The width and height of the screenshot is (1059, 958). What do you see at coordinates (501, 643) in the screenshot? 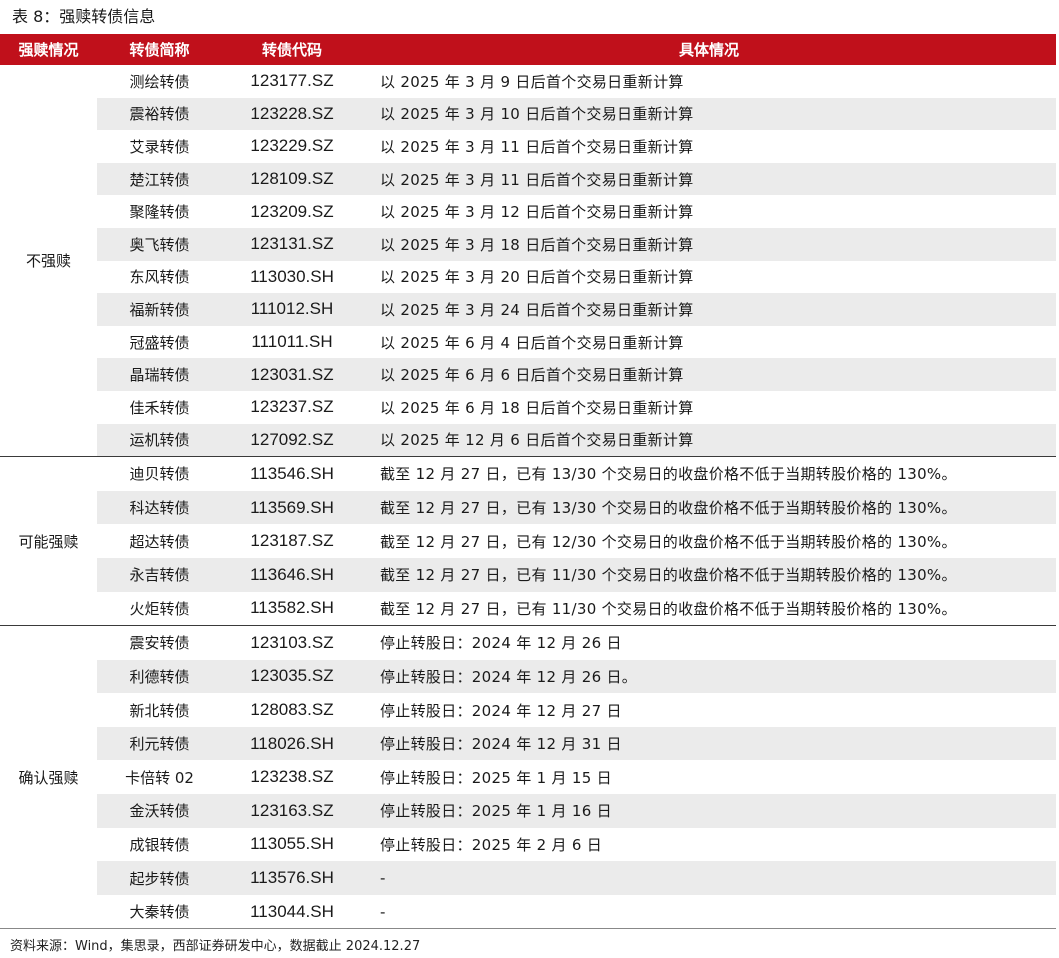
I see `detail-cell: 停止转股日：2024 年 12 月 26 日` at bounding box center [501, 643].